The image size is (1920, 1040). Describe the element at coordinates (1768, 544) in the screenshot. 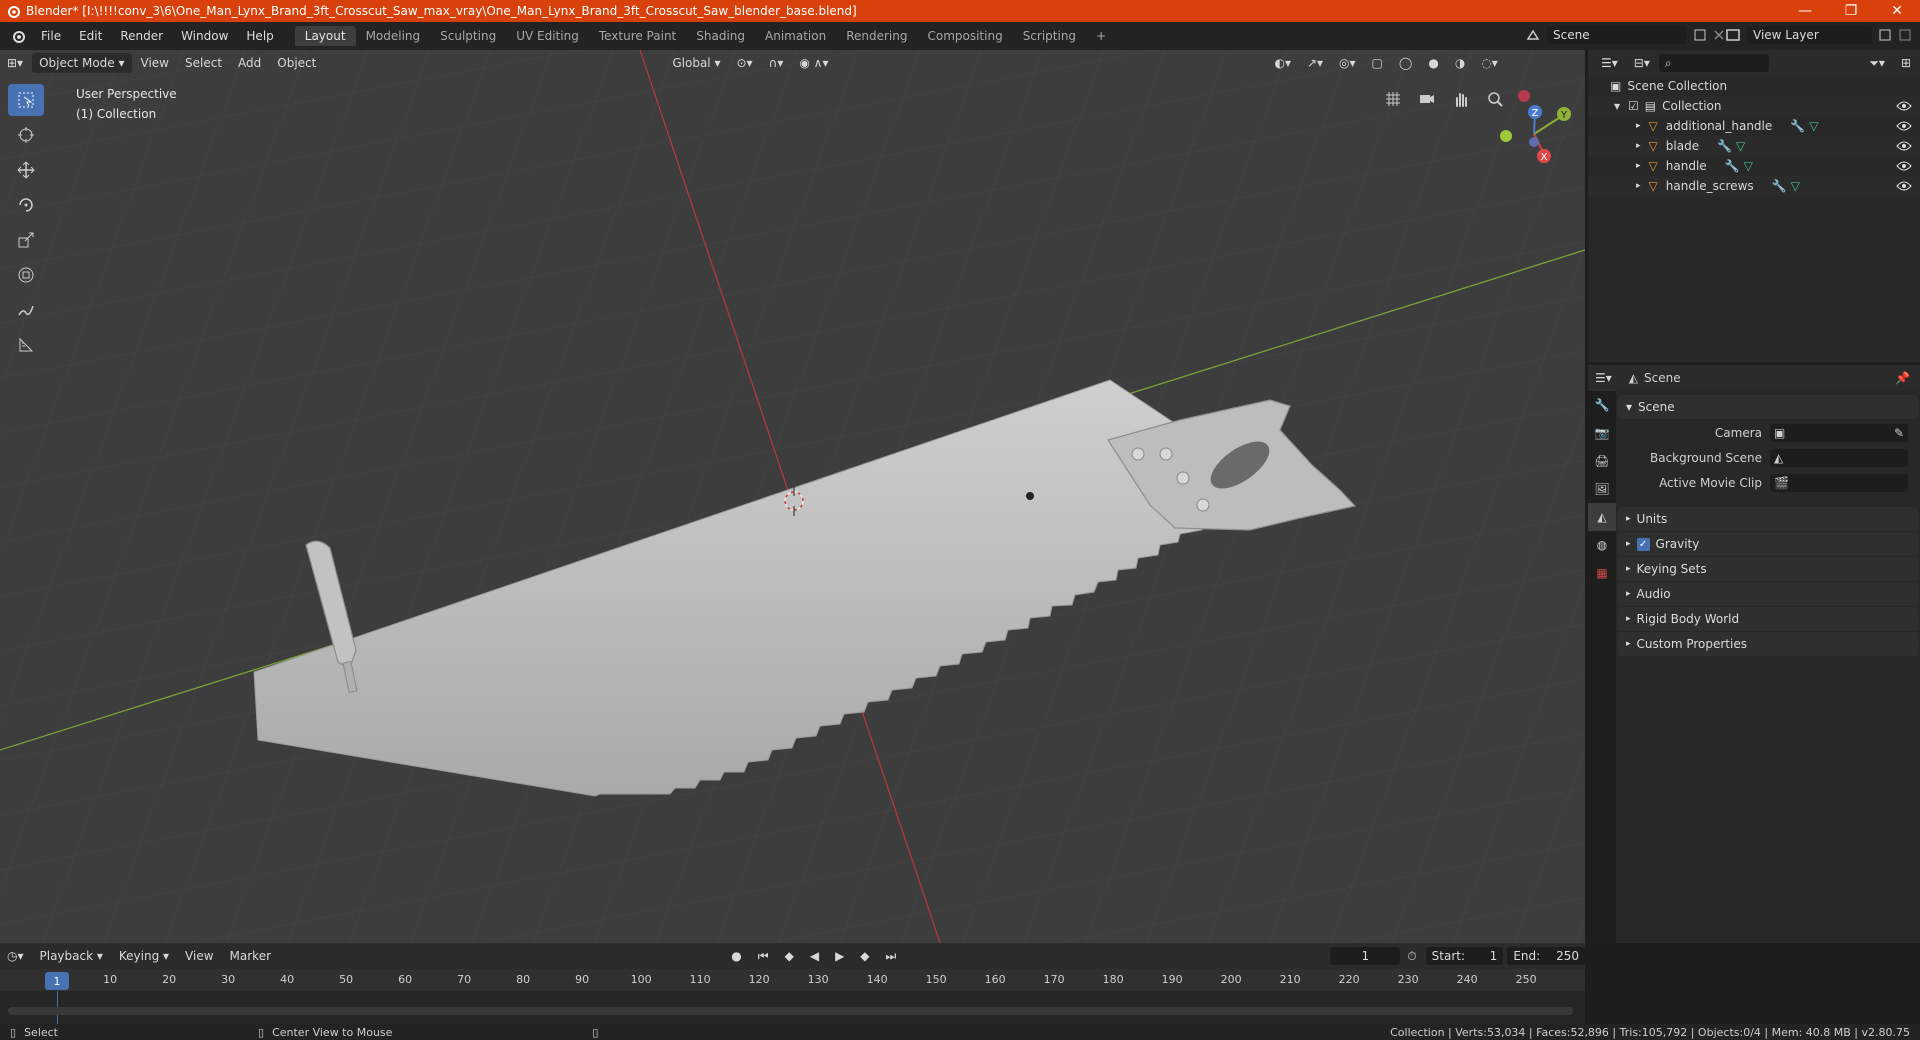

I see `gravity-panel-header: ▸ ✓ Gravity` at that location.